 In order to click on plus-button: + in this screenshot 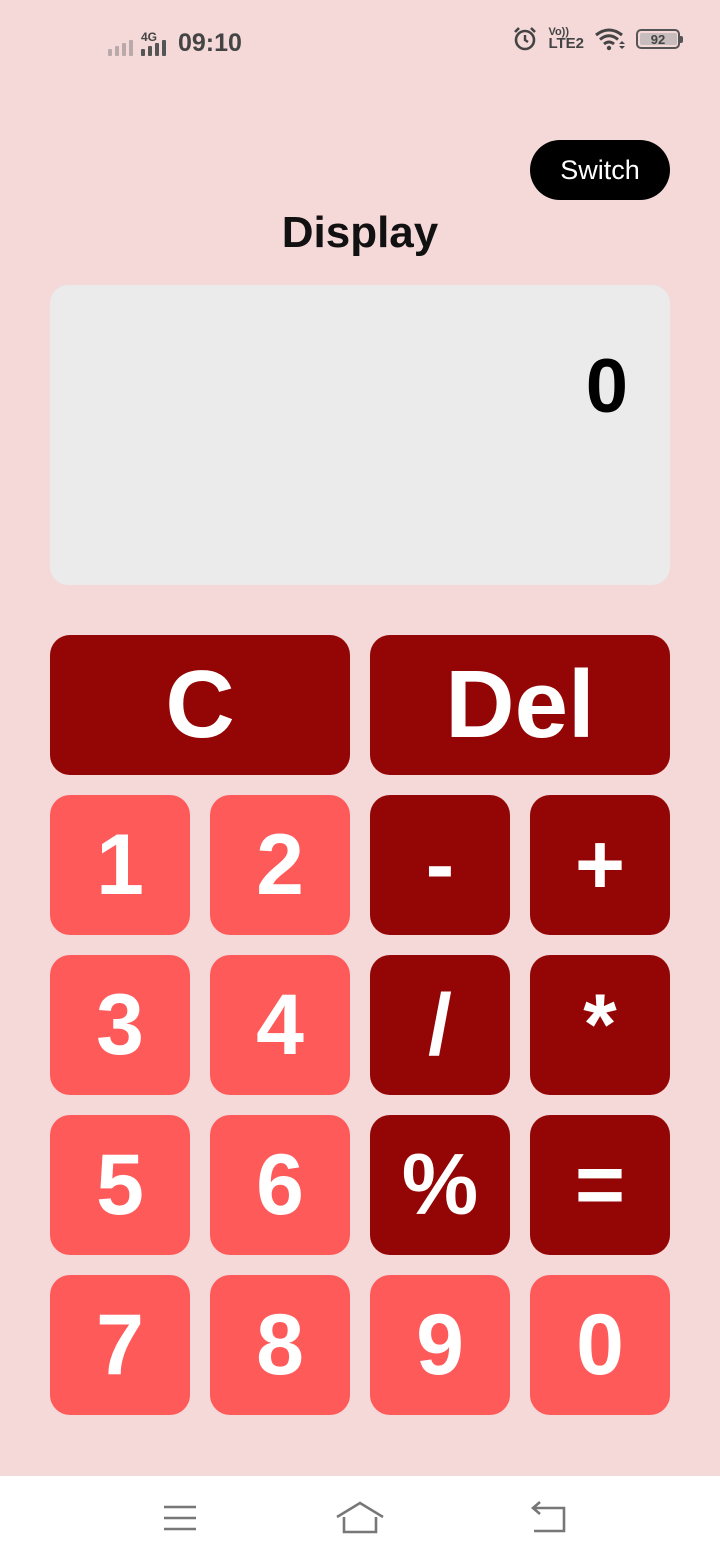, I will do `click(600, 865)`.